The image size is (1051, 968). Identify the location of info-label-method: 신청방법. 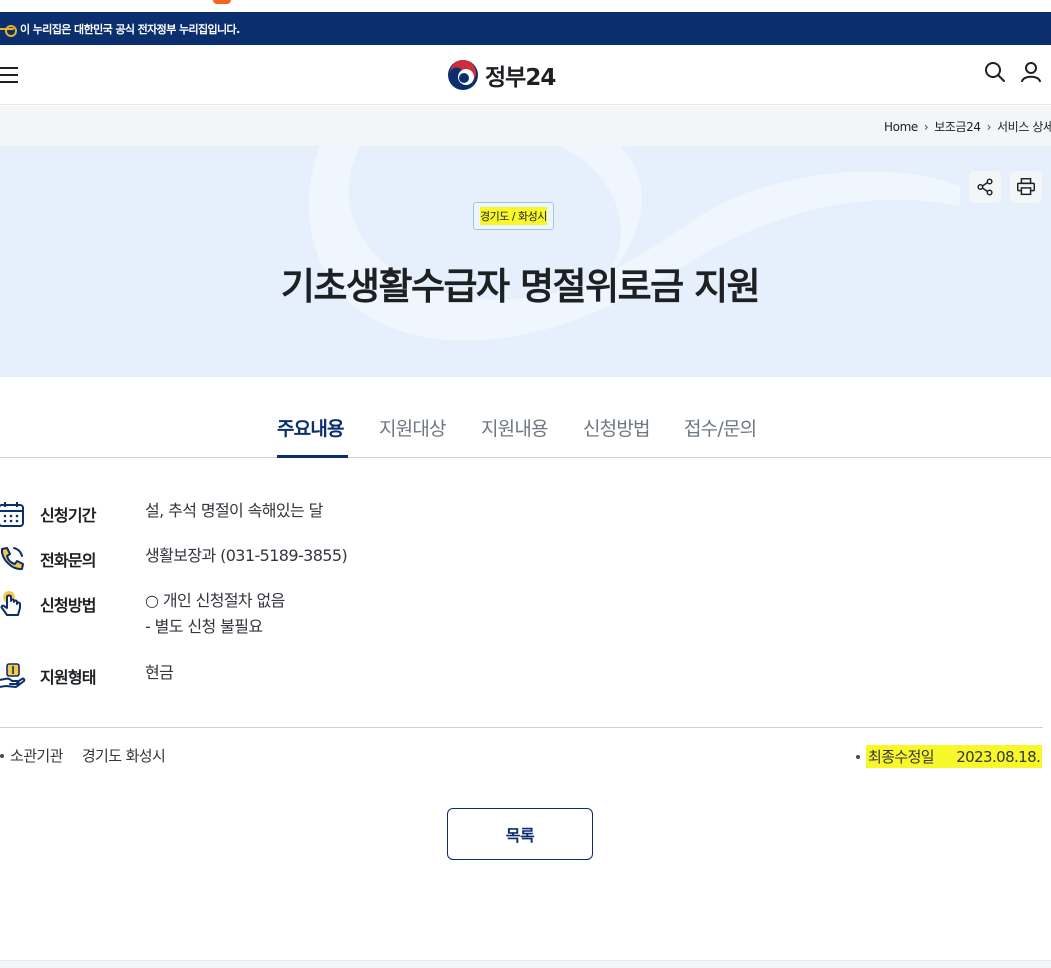
(68, 605).